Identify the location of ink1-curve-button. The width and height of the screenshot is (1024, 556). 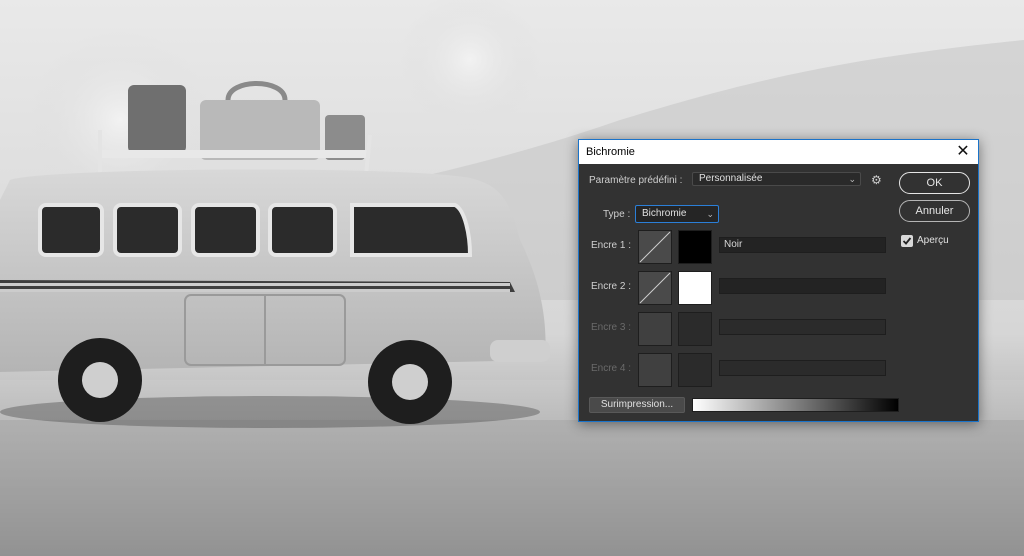
(655, 247).